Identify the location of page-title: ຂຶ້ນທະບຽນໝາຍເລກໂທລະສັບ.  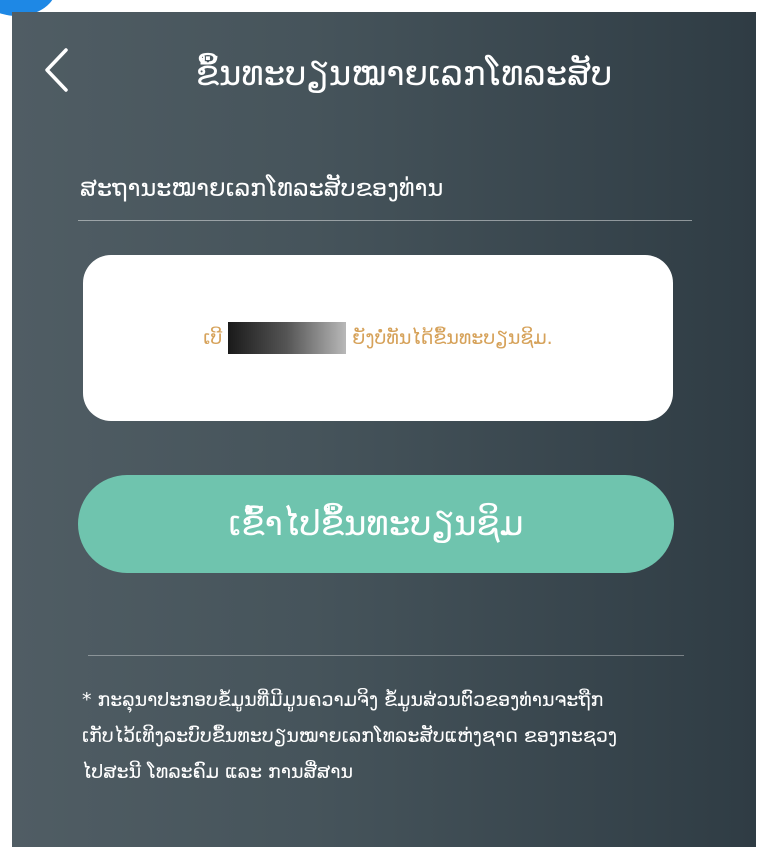
(404, 74).